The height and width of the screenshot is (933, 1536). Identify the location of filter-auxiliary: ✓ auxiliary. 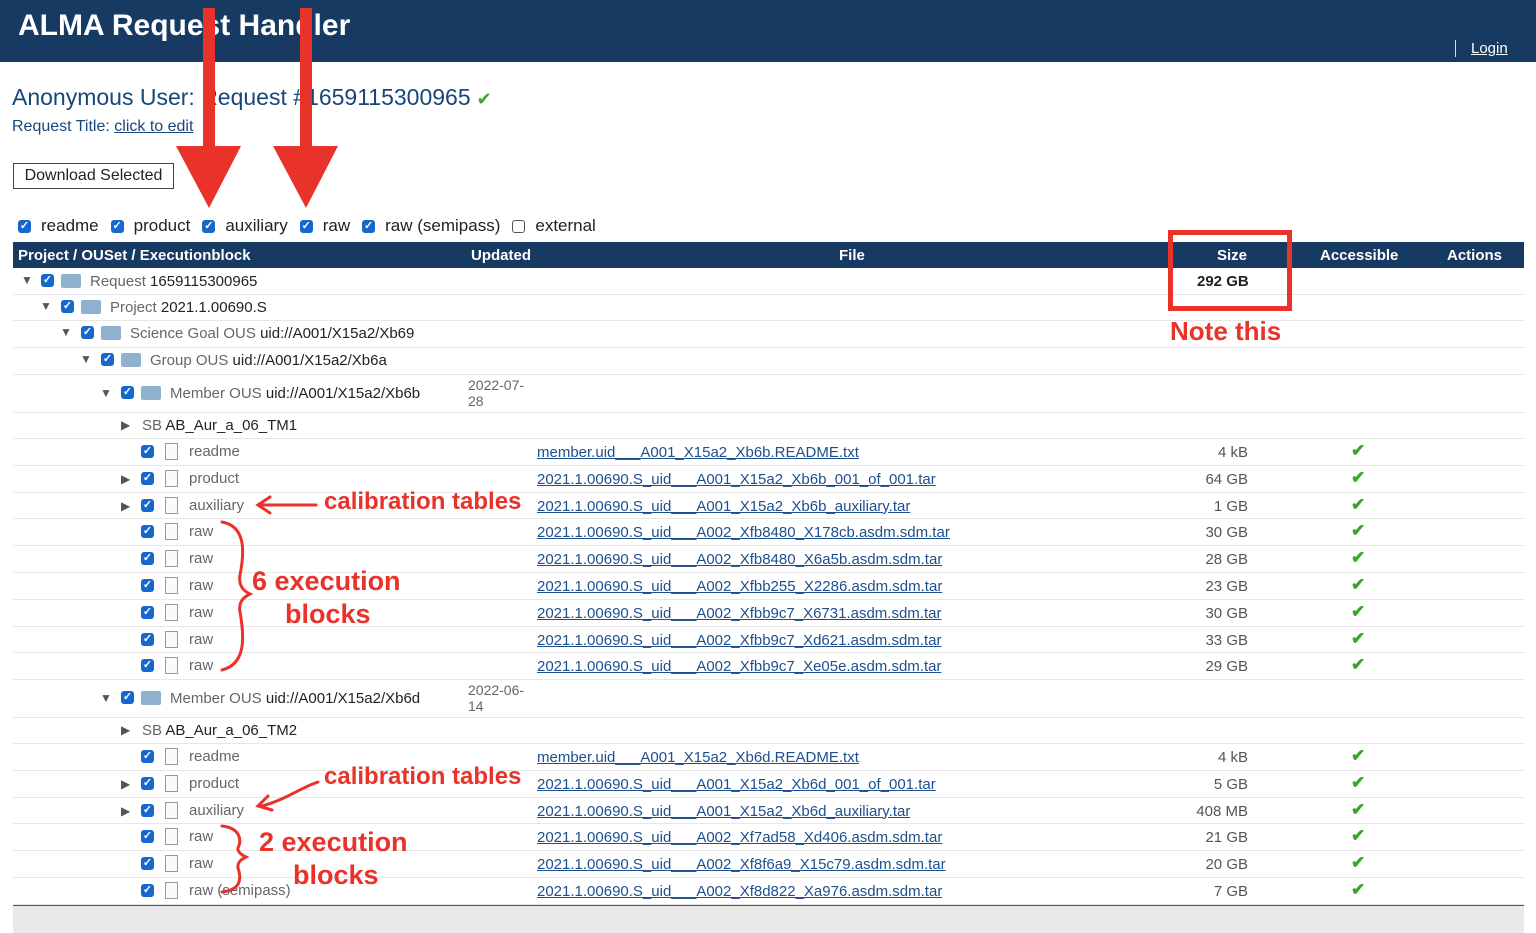
(245, 226).